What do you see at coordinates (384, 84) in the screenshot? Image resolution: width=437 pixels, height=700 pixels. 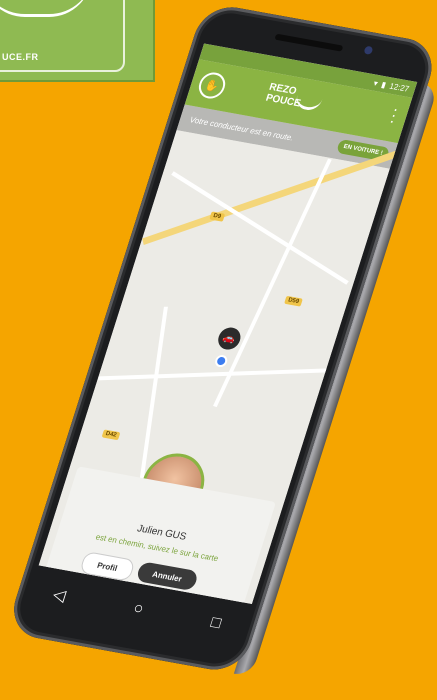 I see `battery-icon: ▮` at bounding box center [384, 84].